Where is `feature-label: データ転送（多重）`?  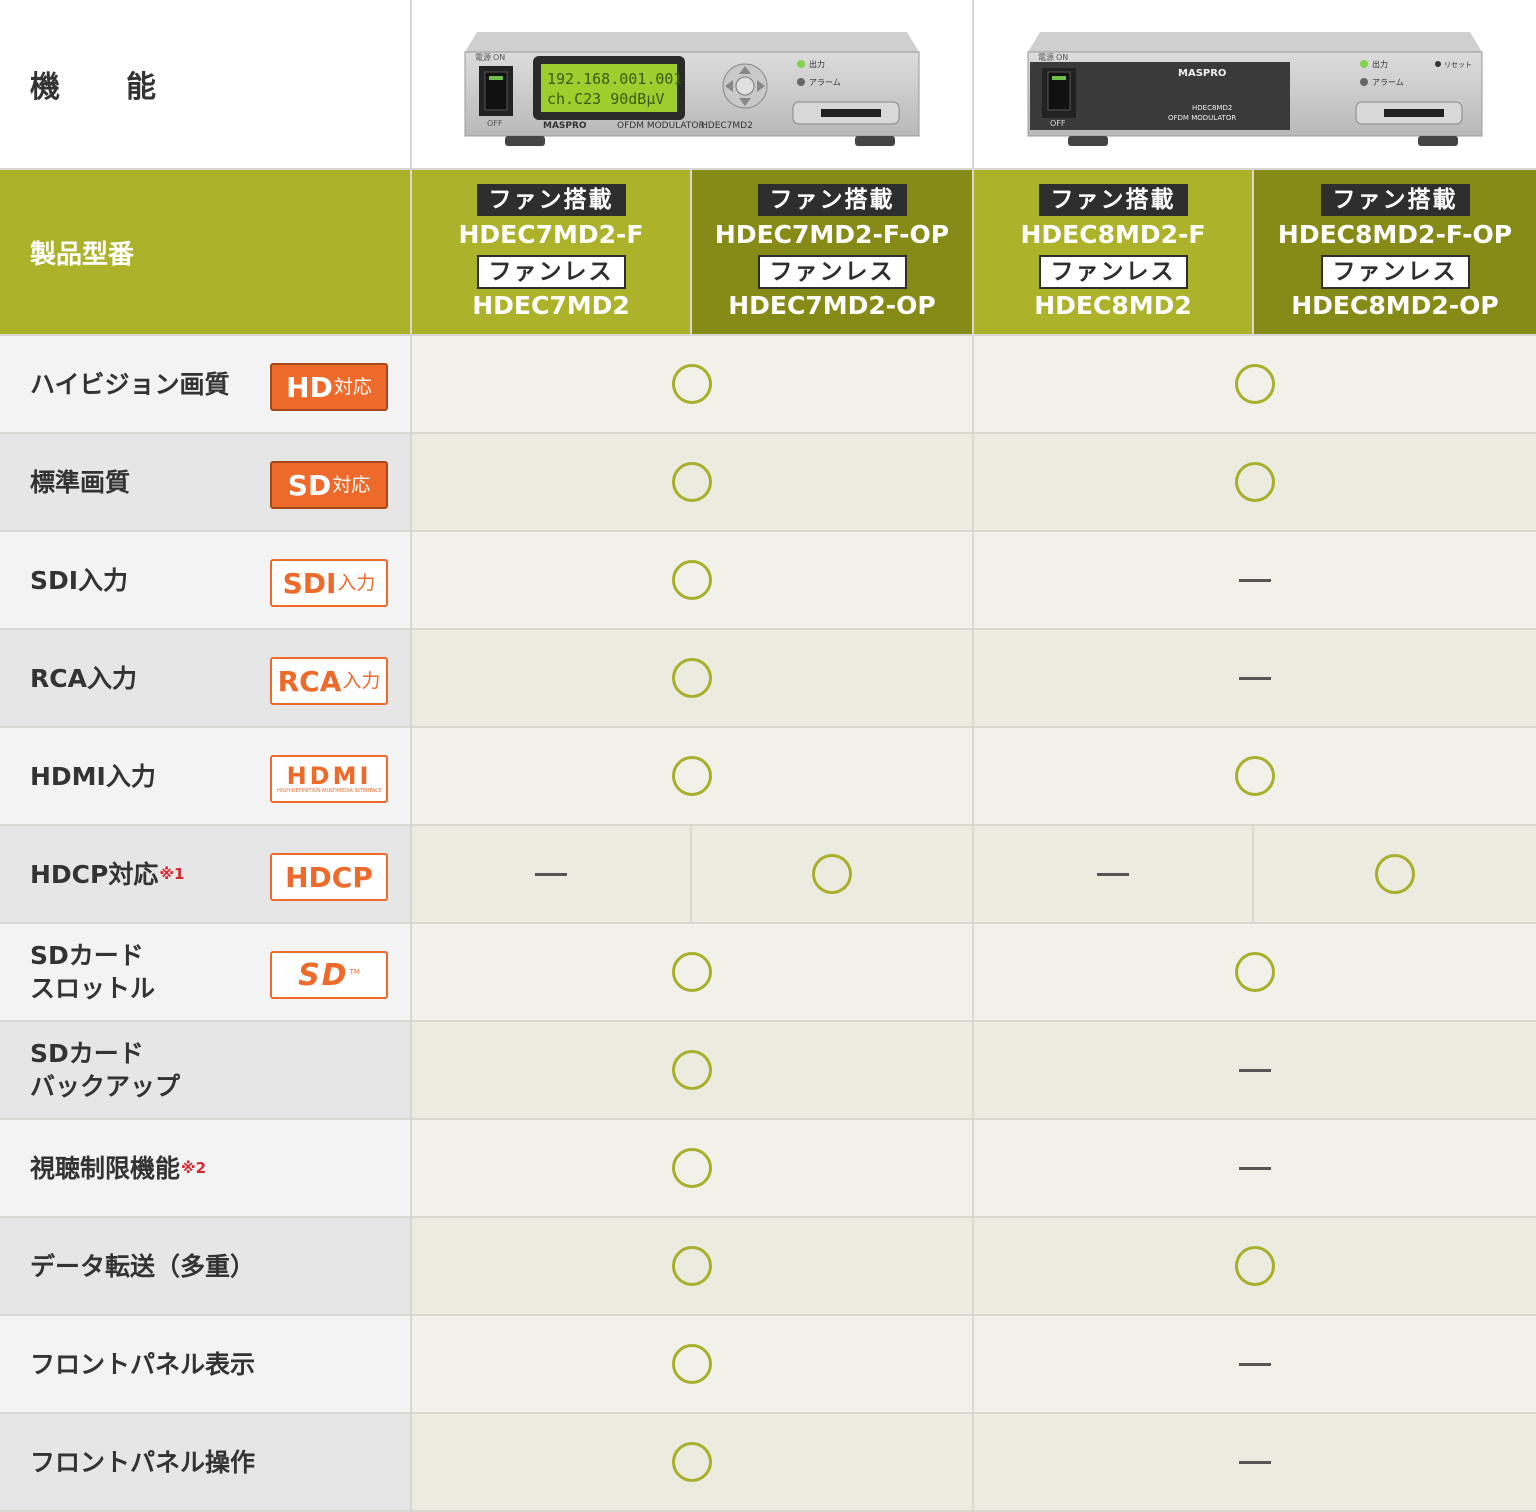
feature-label: データ転送（多重） is located at coordinates (142, 1266).